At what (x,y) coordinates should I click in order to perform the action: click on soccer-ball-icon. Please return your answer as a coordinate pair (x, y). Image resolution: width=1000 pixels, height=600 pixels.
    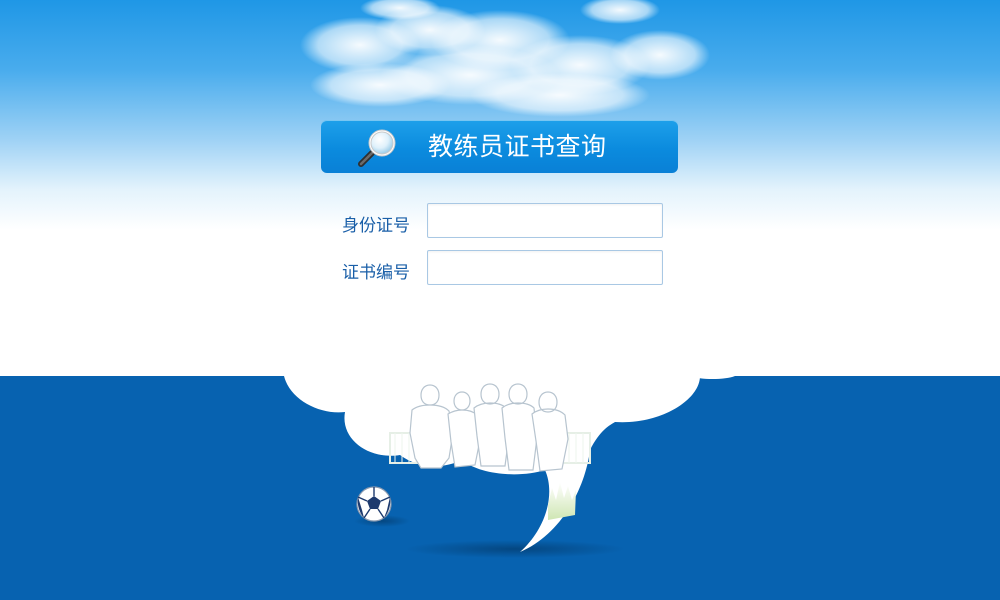
    Looking at the image, I should click on (374, 504).